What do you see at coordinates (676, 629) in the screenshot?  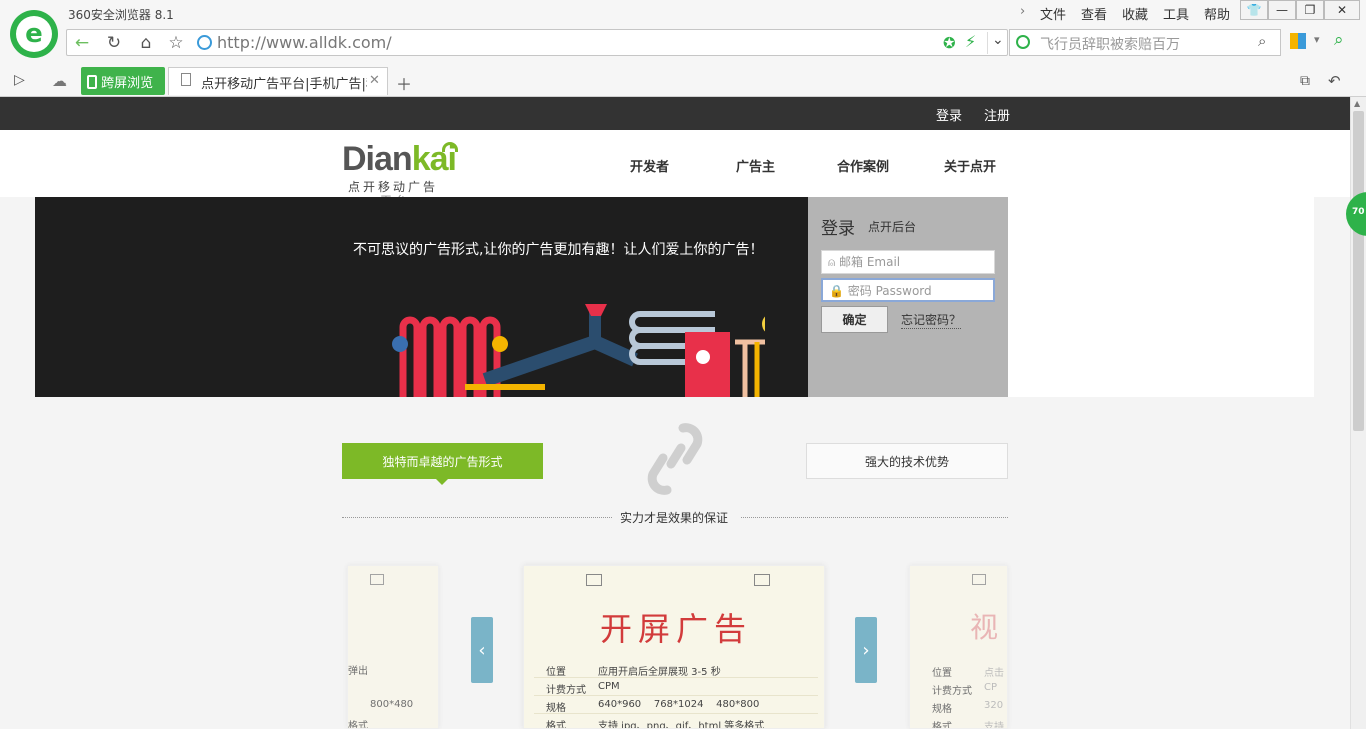 I see `card-title: 开屏广告` at bounding box center [676, 629].